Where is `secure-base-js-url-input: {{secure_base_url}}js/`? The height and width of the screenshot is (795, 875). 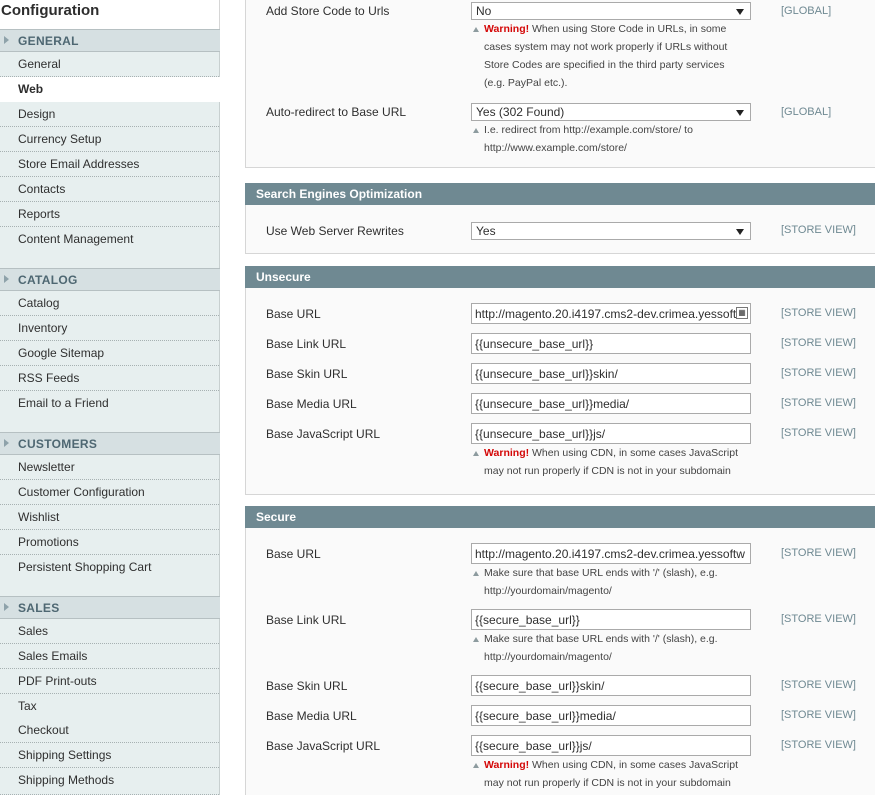 secure-base-js-url-input: {{secure_base_url}}js/ is located at coordinates (611, 745).